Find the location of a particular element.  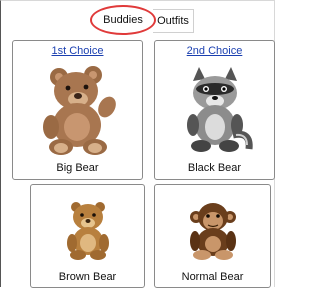

tab-buddies: Buddies is located at coordinates (123, 20).